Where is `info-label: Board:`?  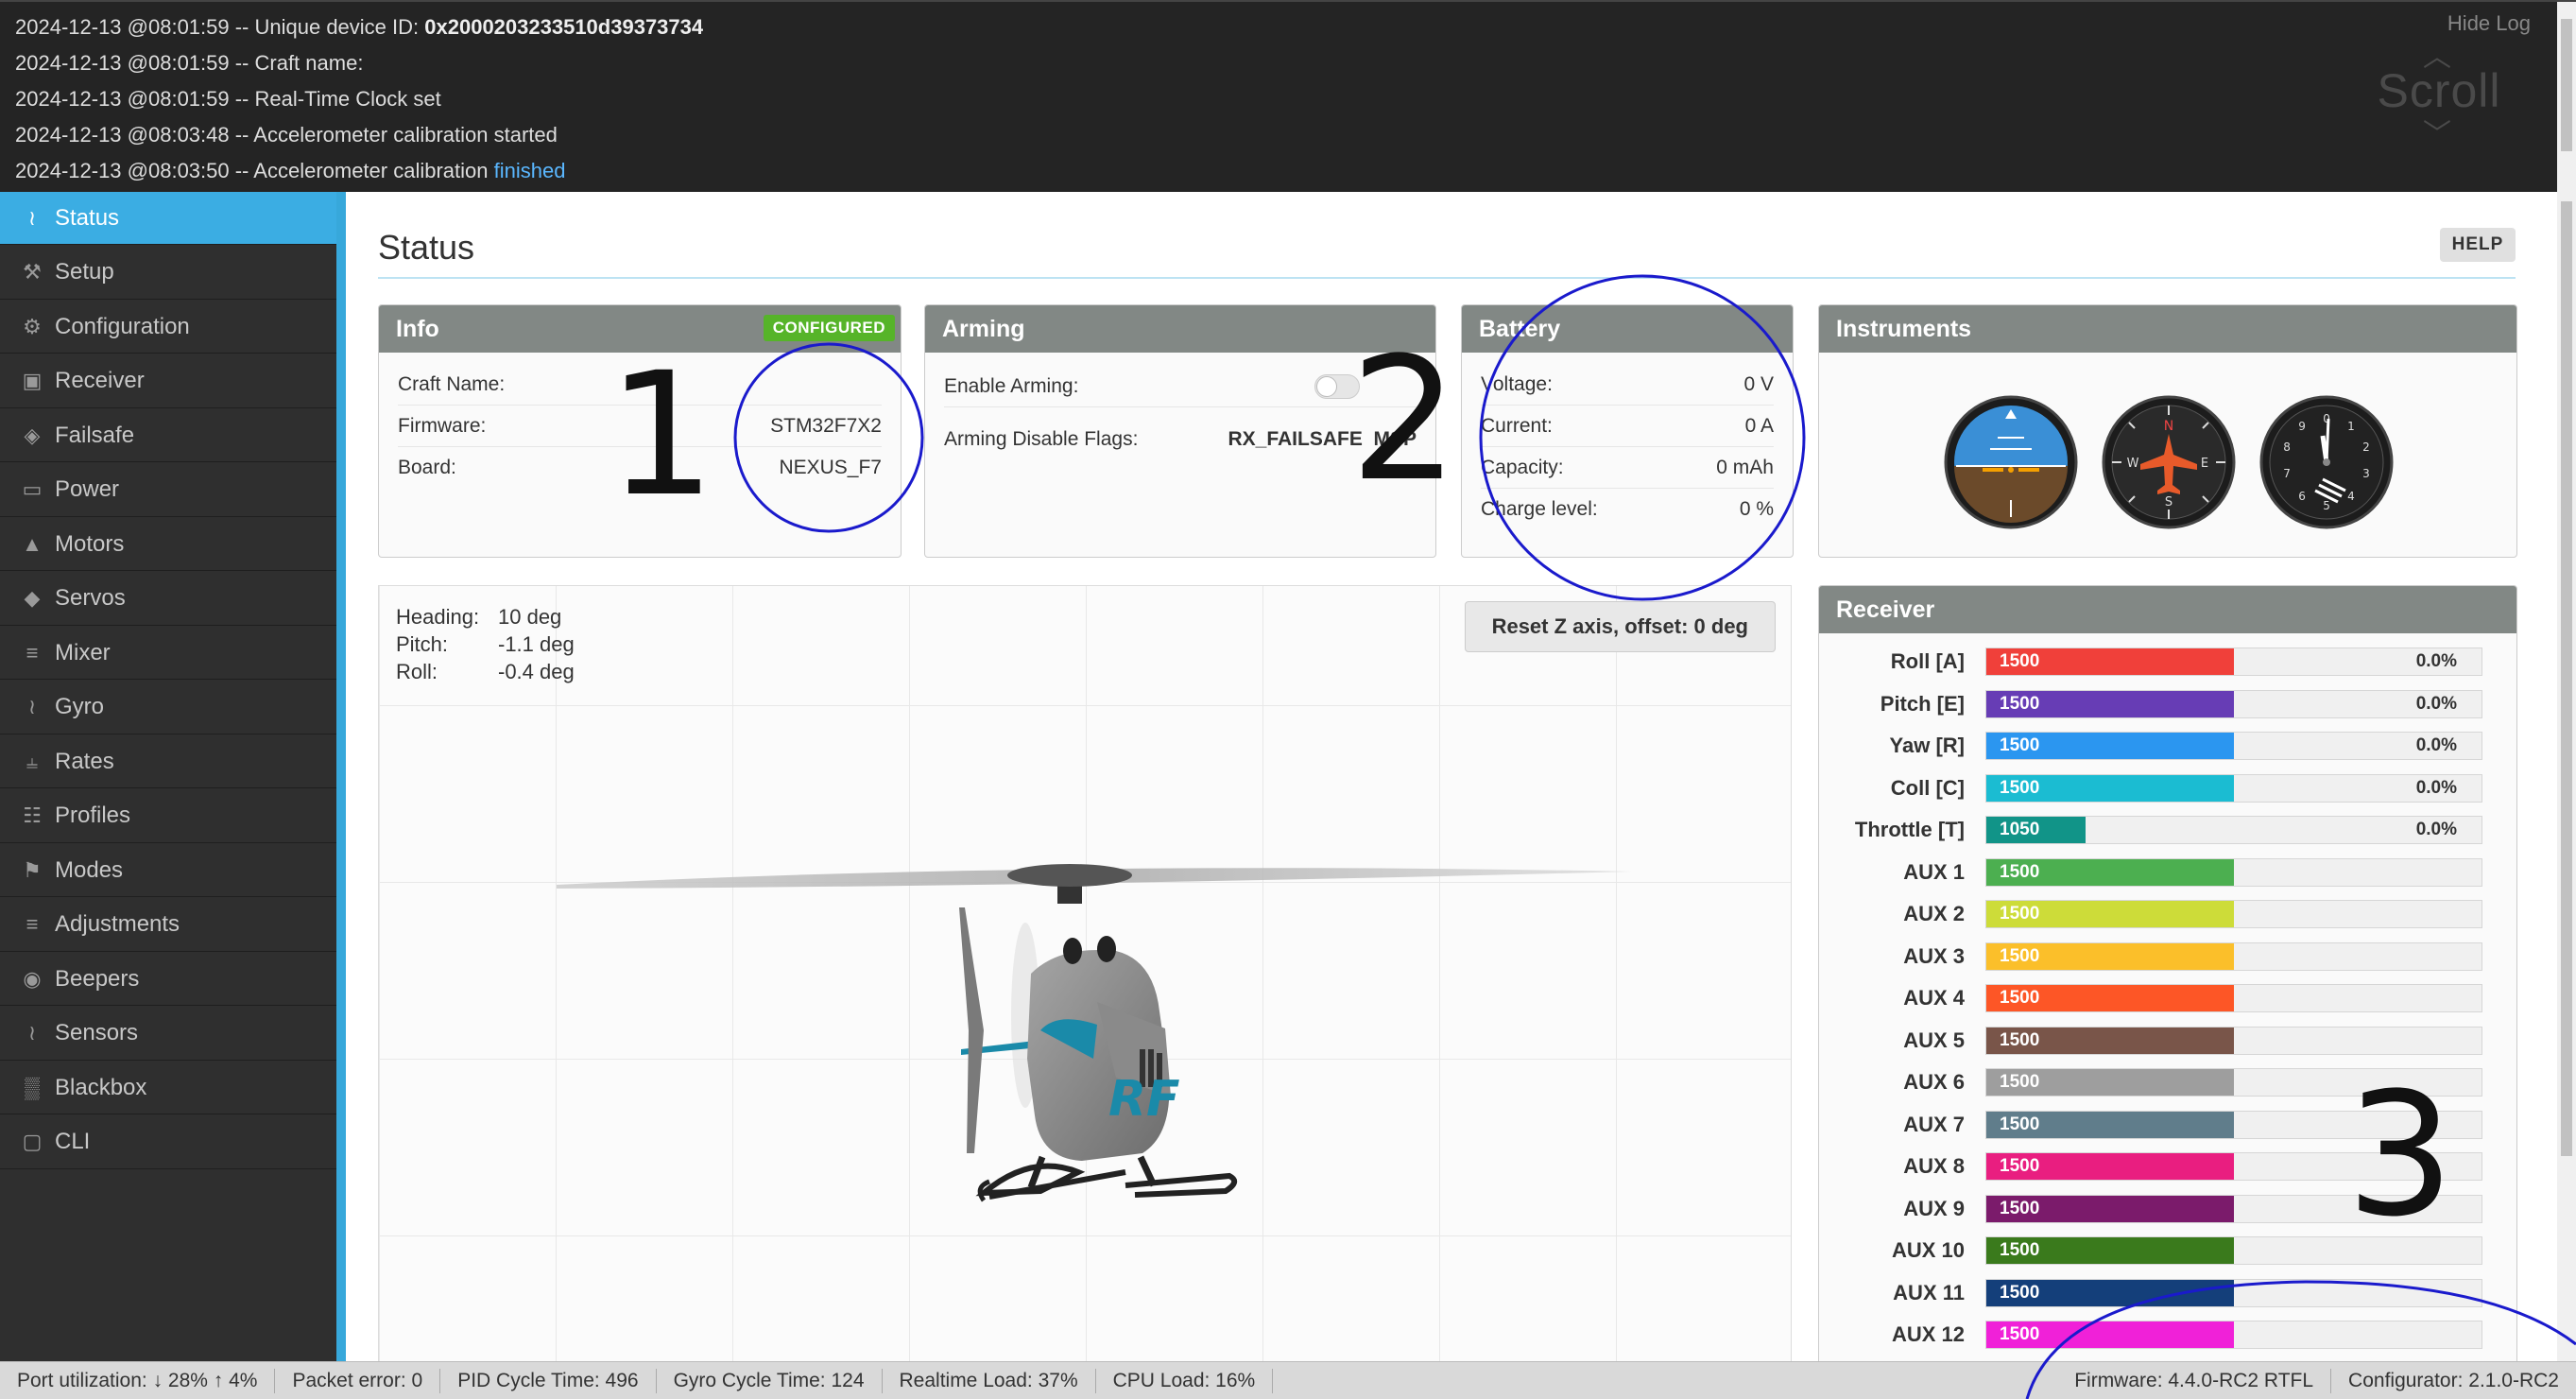 info-label: Board: is located at coordinates (427, 467).